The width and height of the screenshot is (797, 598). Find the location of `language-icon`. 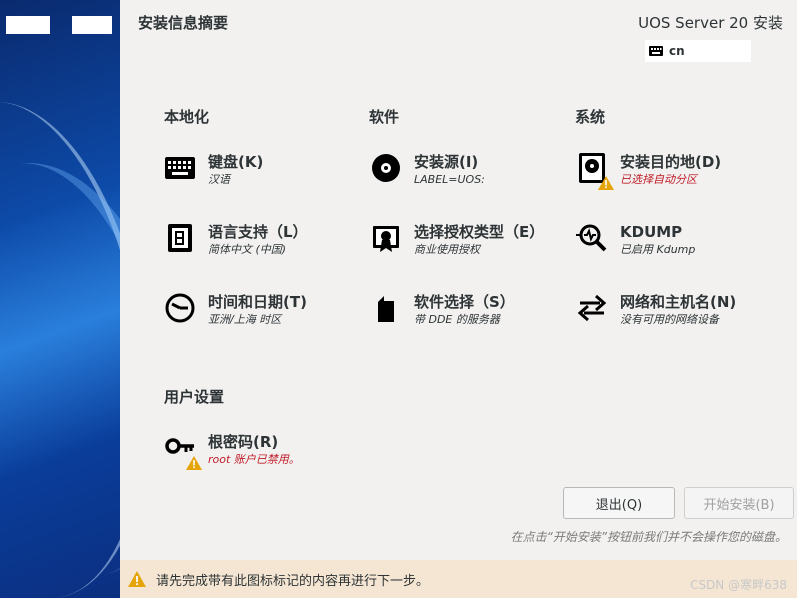

language-icon is located at coordinates (182, 240).